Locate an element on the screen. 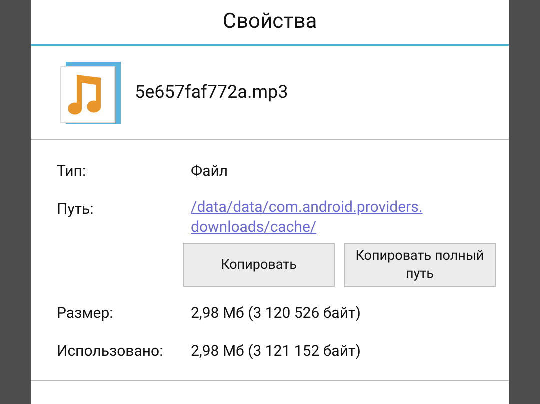 This screenshot has height=404, width=540. property-value: 2,98 Мб (3 120 526 байт) is located at coordinates (276, 314).